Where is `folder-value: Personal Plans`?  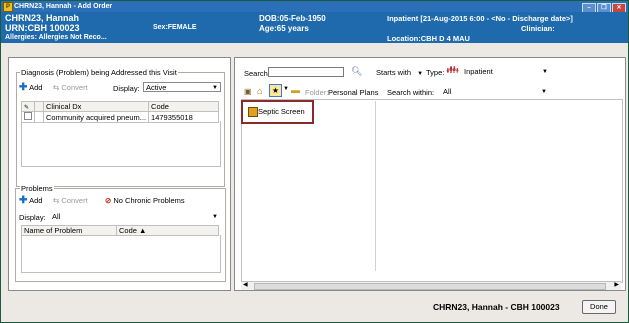 folder-value: Personal Plans is located at coordinates (353, 92).